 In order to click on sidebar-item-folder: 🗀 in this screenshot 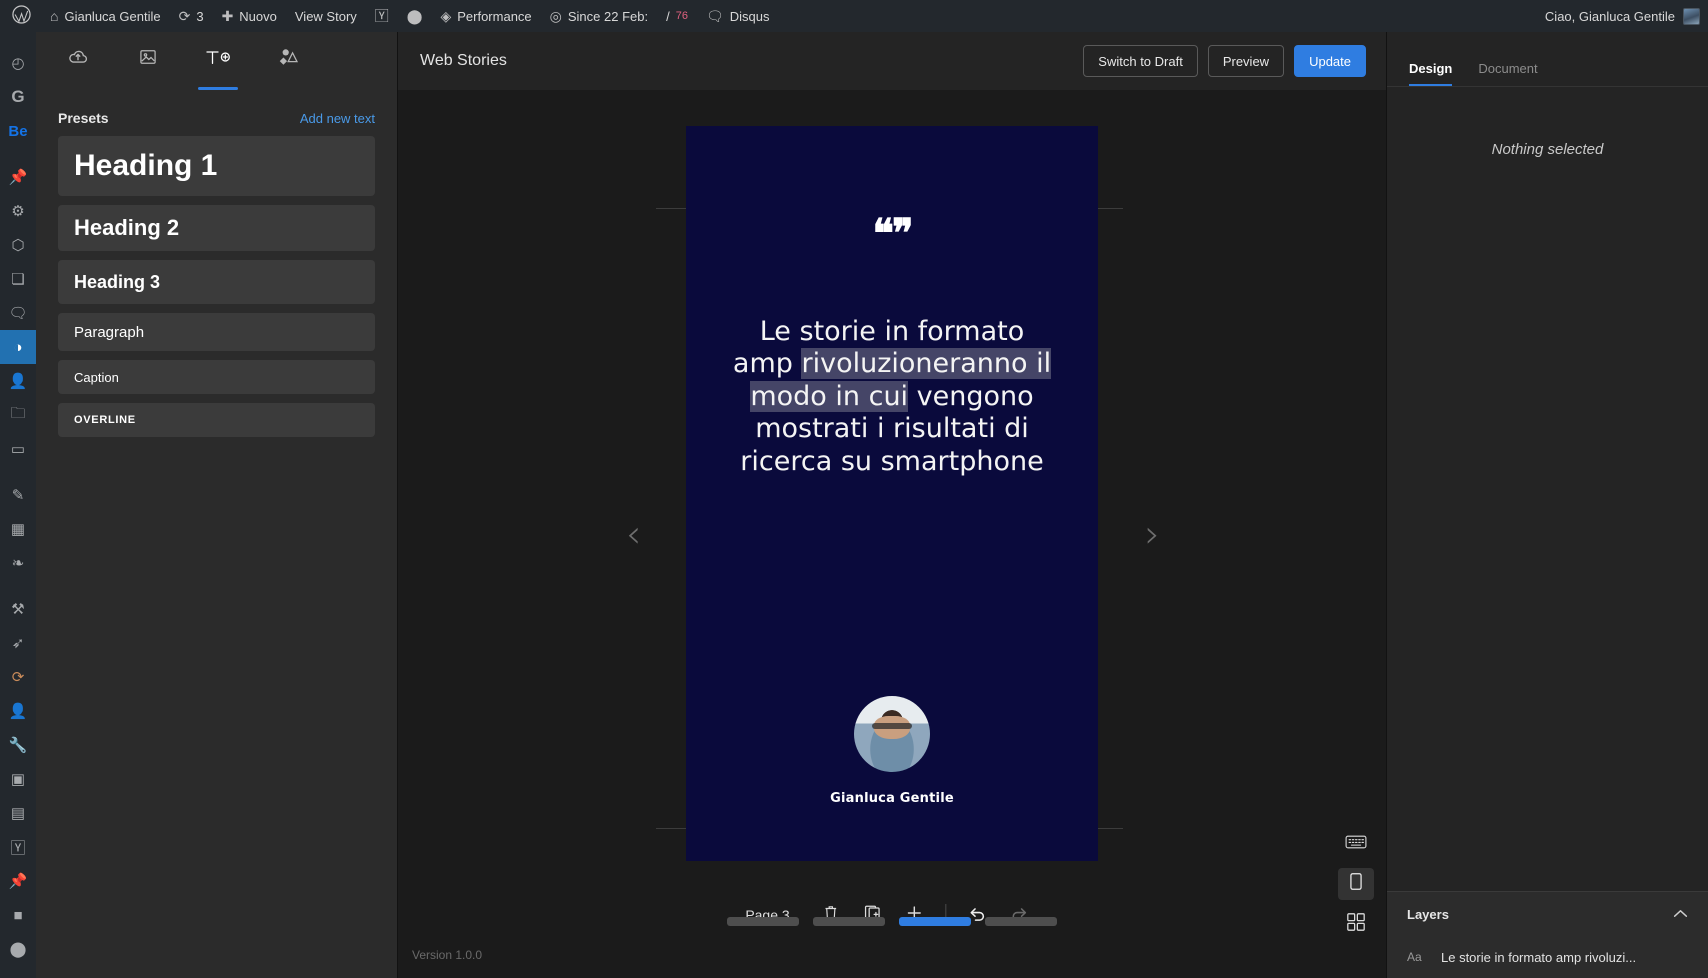, I will do `click(18, 415)`.